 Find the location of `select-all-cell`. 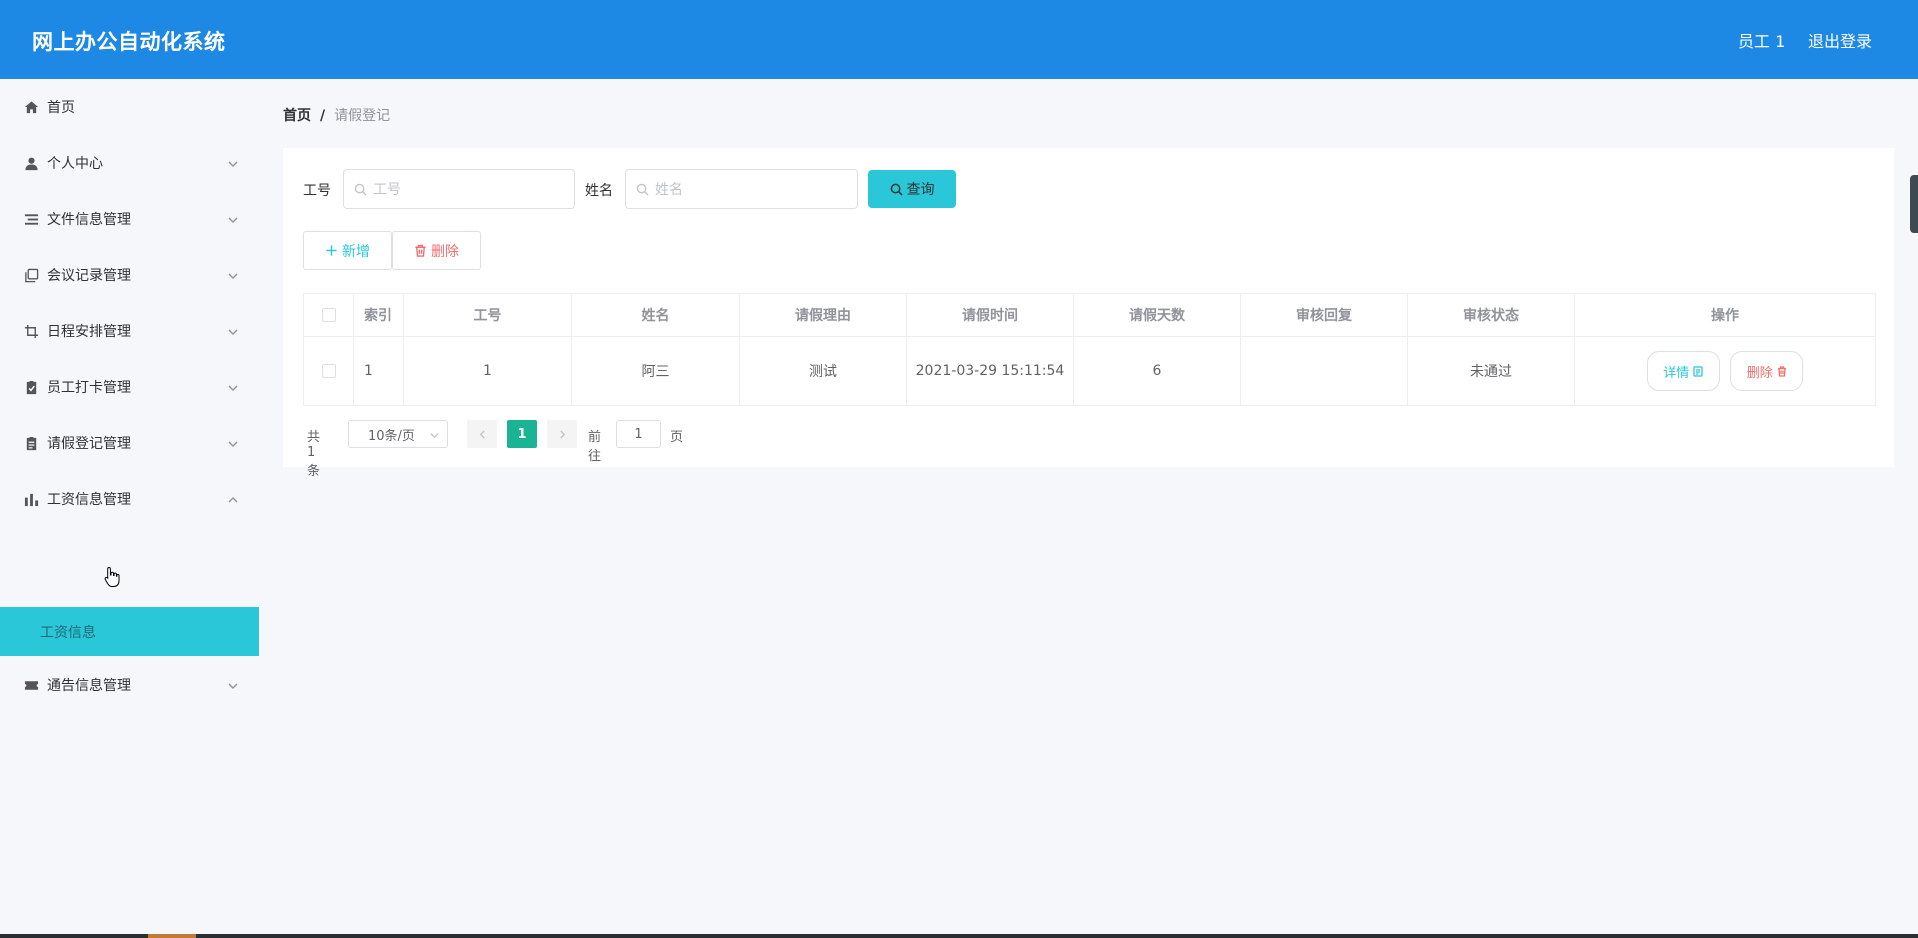

select-all-cell is located at coordinates (328, 315).